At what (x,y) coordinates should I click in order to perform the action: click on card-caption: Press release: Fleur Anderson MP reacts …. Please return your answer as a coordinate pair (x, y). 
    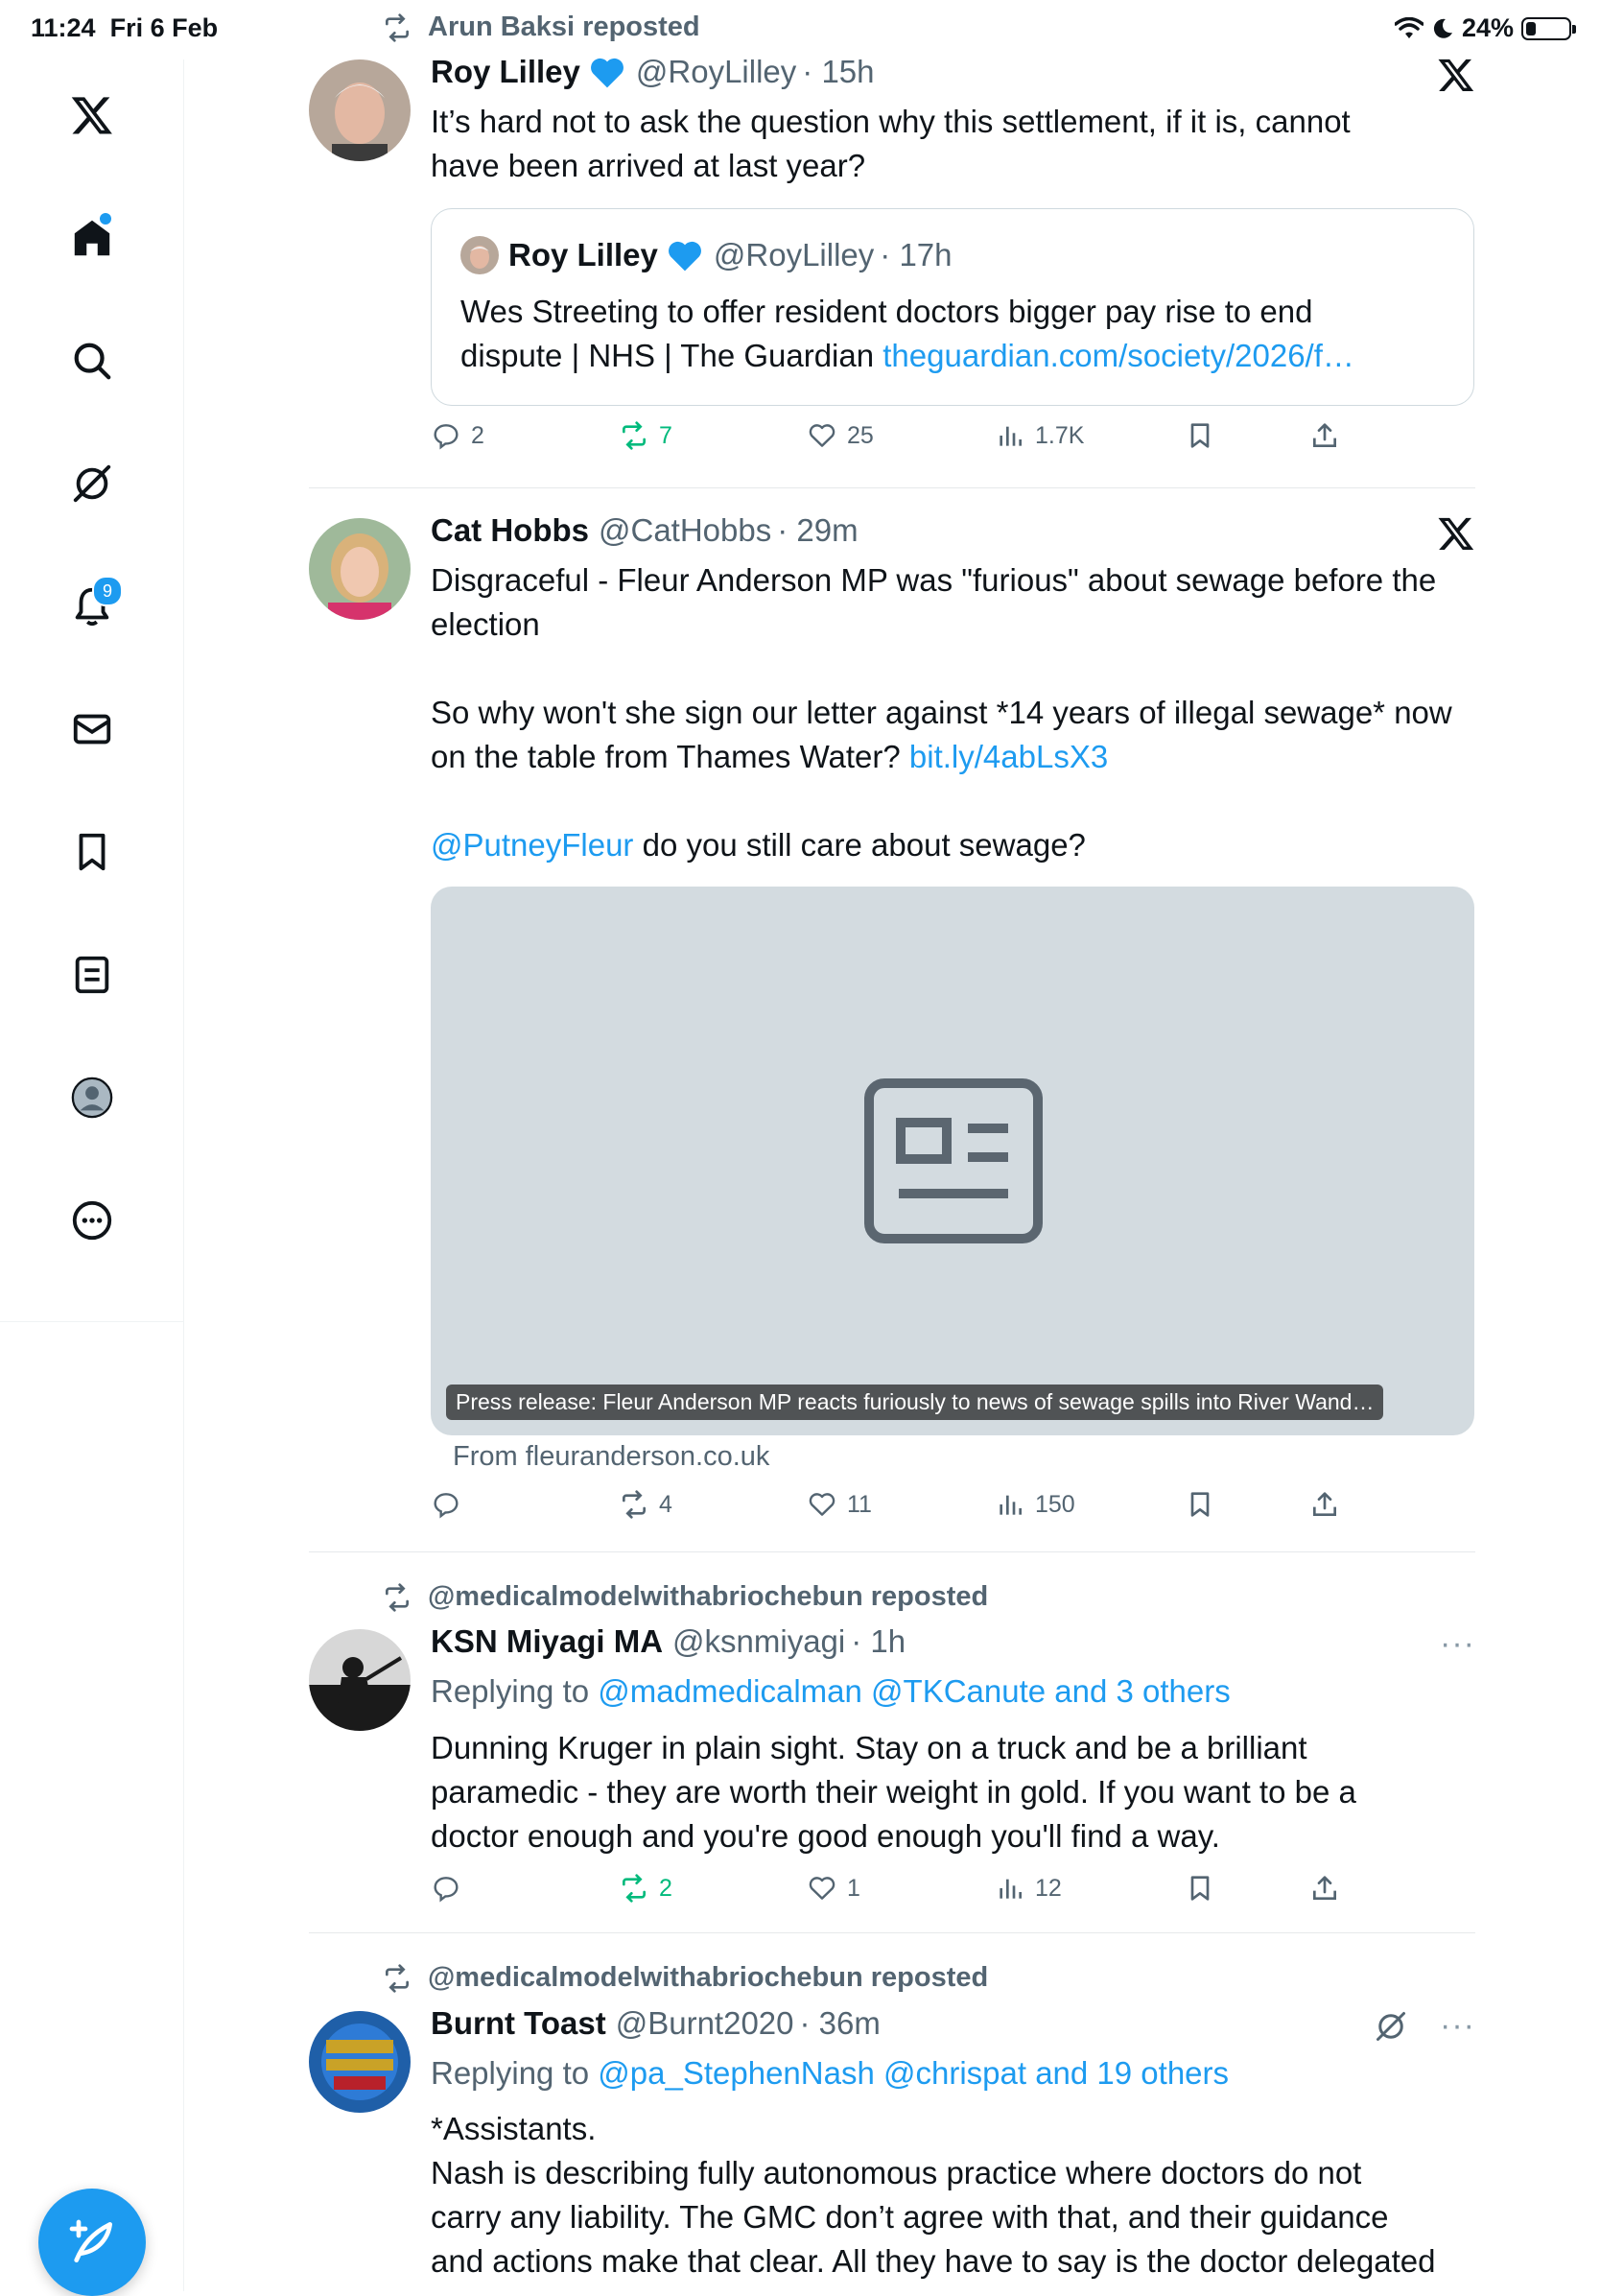
    Looking at the image, I should click on (915, 1402).